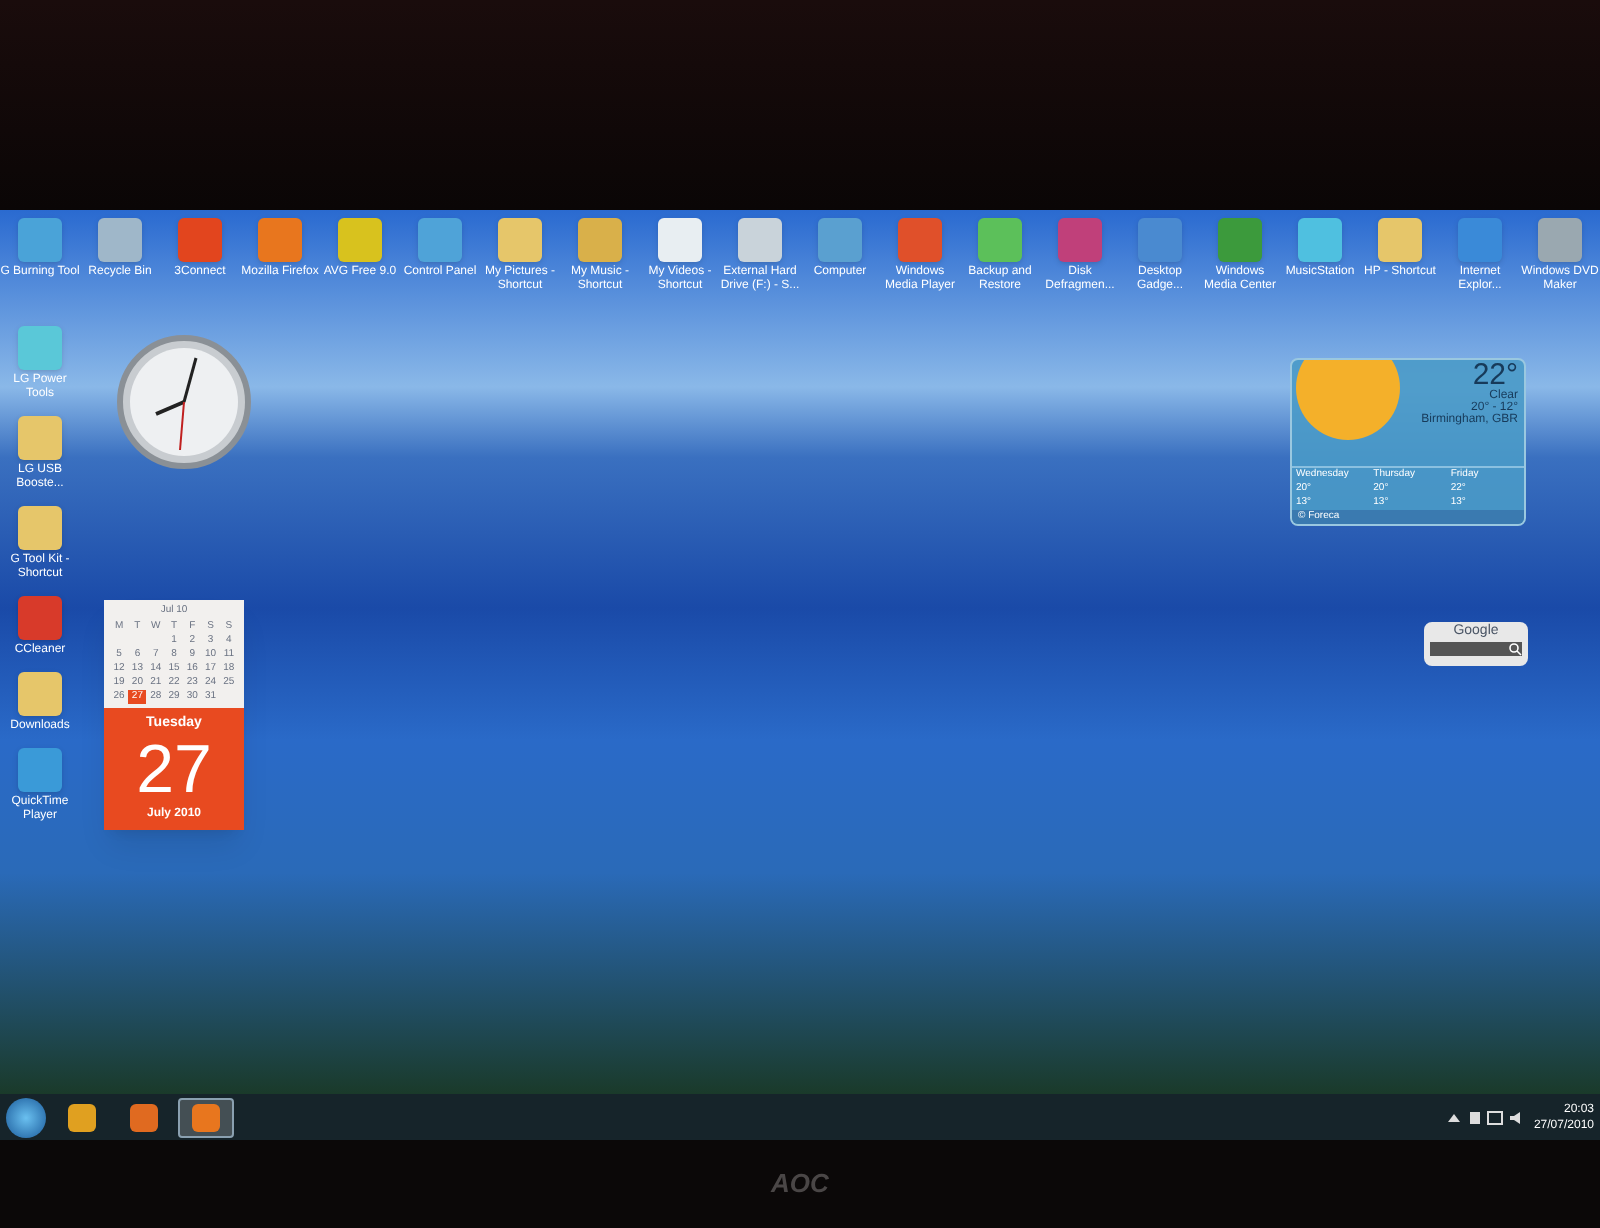 This screenshot has height=1228, width=1600. Describe the element at coordinates (206, 1117) in the screenshot. I see `taskbar-button` at that location.